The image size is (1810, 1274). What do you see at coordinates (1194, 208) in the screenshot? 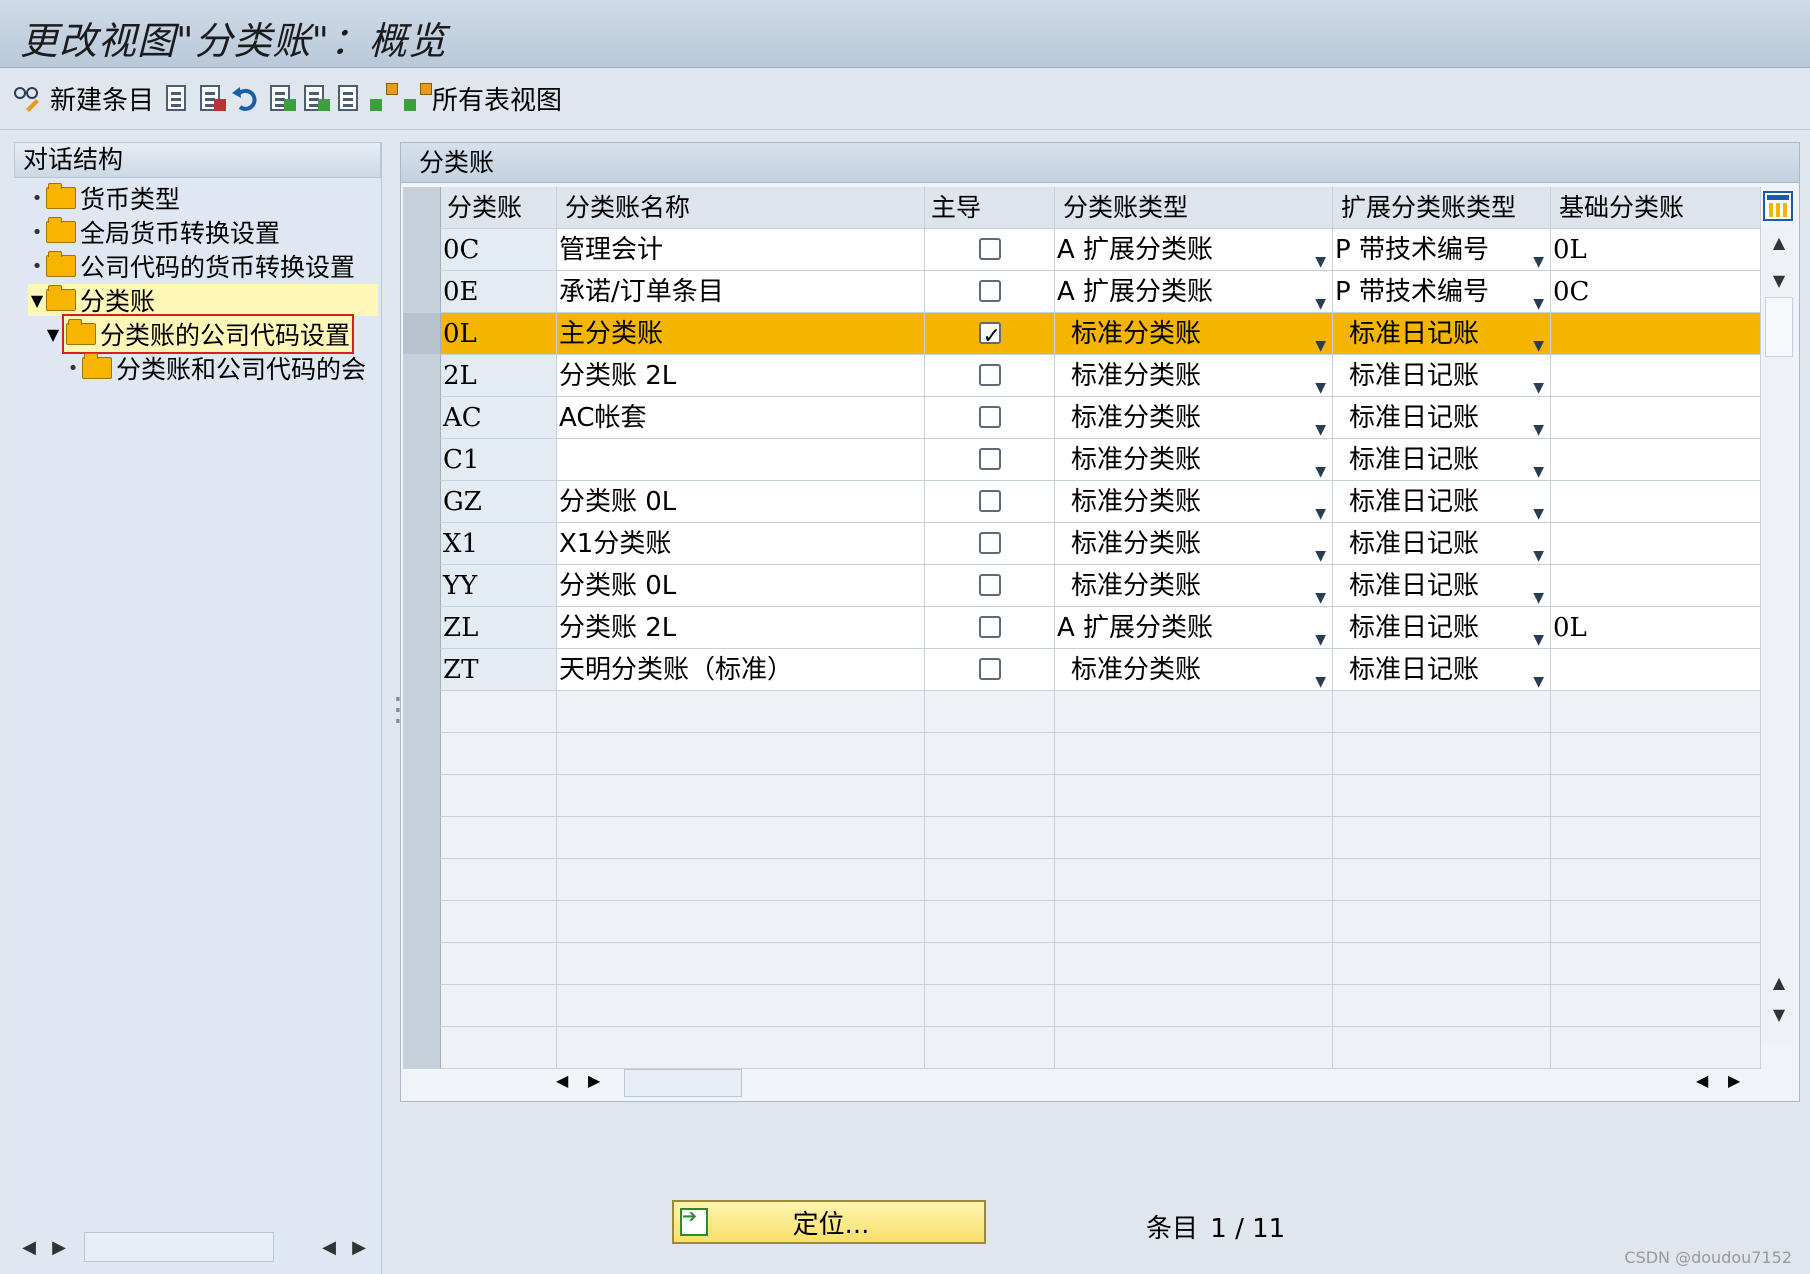
I see `column-header-ledger-type: 分类账类型` at bounding box center [1194, 208].